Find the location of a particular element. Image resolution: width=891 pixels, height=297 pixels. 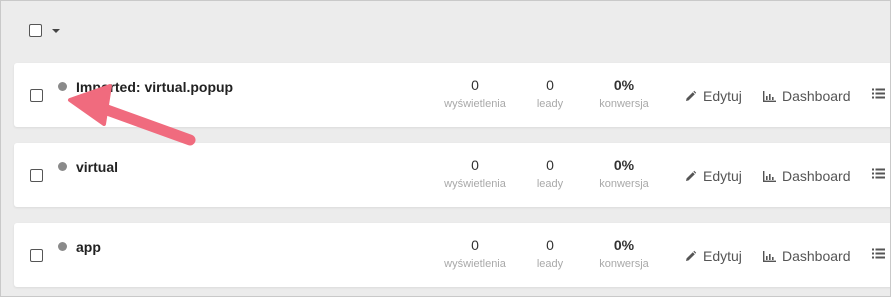

row-title: app is located at coordinates (88, 247).